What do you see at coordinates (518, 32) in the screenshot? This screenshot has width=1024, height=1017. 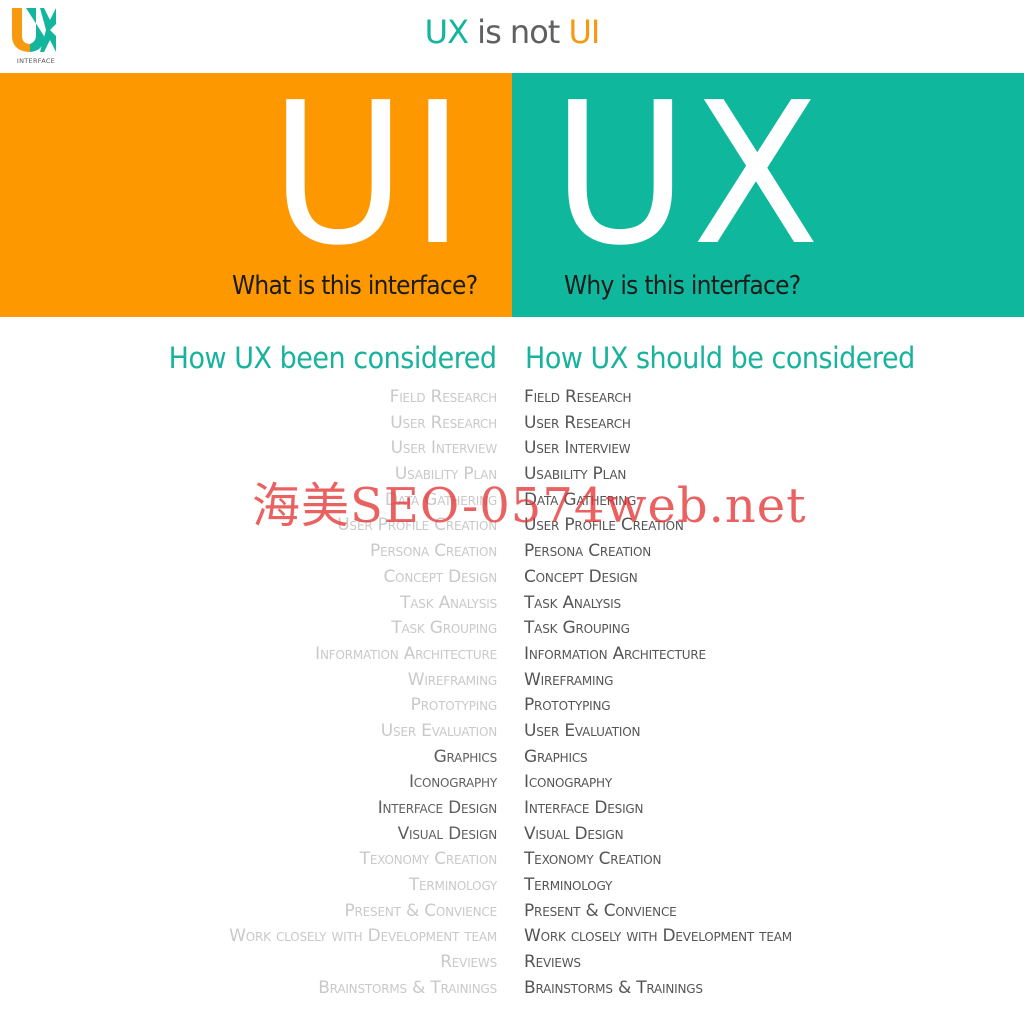 I see `title-middle: is not` at bounding box center [518, 32].